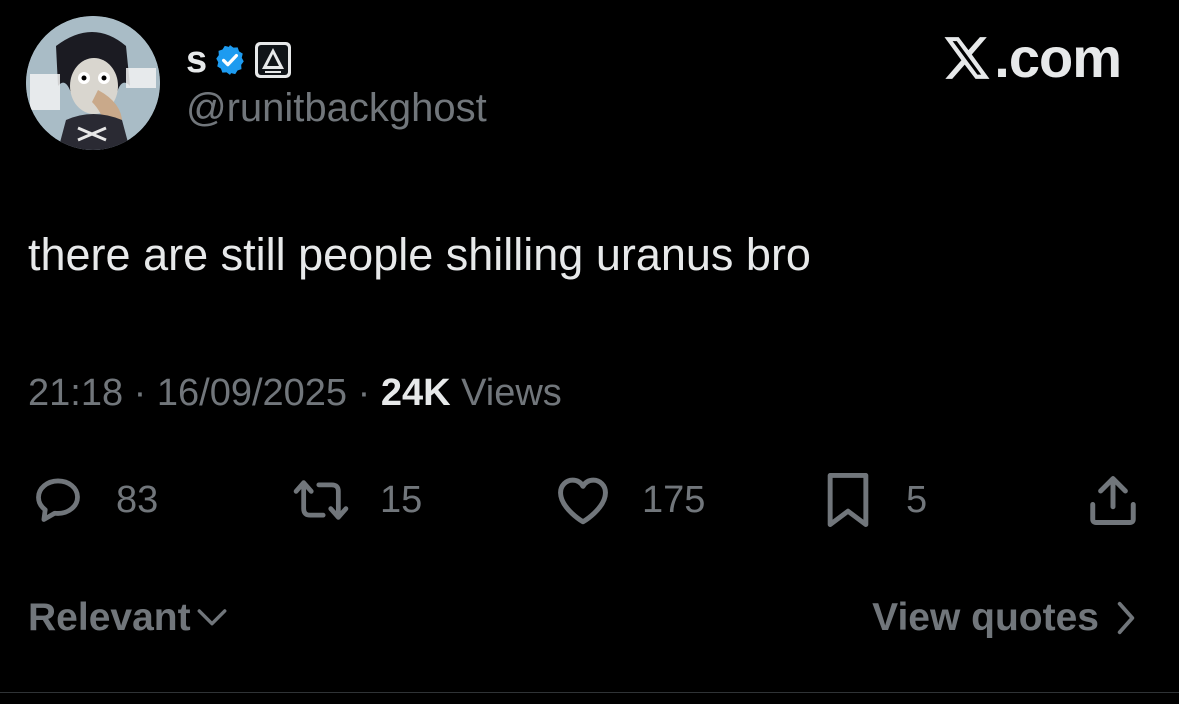 Image resolution: width=1179 pixels, height=704 pixels. I want to click on sort-replies-dropdown: Relevant, so click(128, 618).